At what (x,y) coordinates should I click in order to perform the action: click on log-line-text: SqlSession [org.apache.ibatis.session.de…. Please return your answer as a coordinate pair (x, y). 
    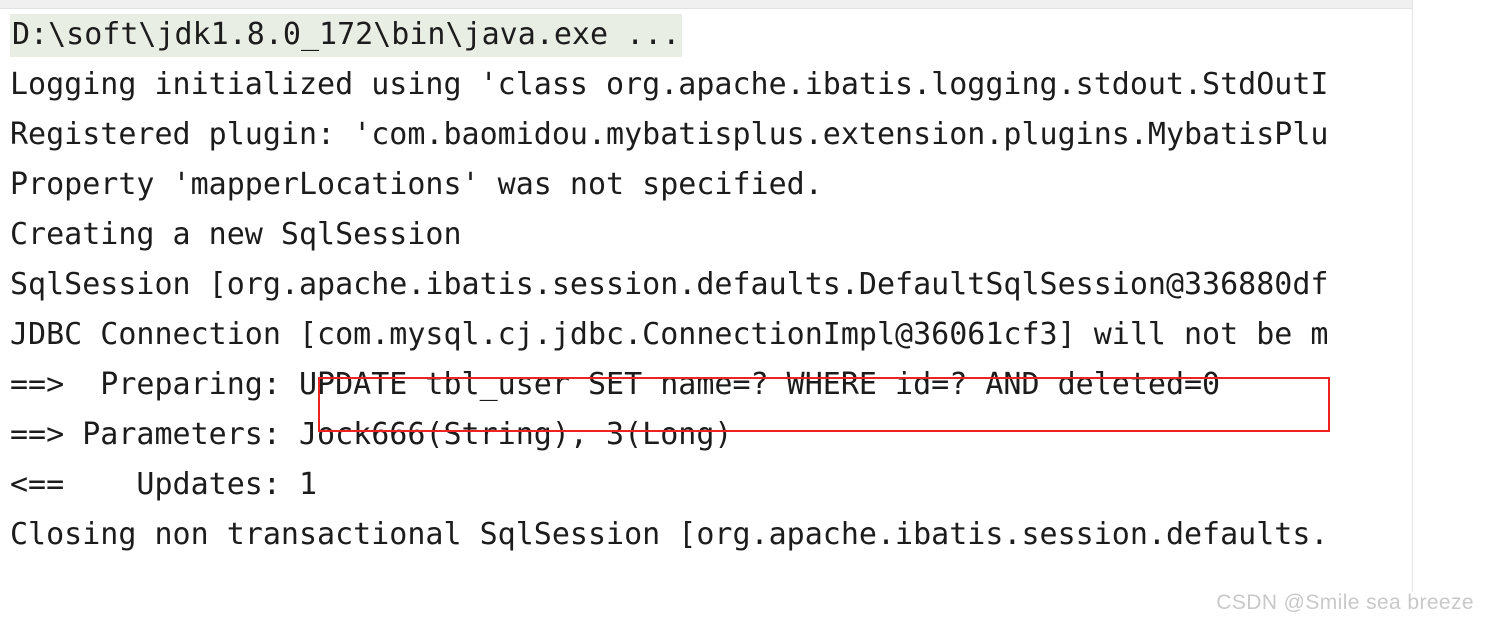
    Looking at the image, I should click on (669, 284).